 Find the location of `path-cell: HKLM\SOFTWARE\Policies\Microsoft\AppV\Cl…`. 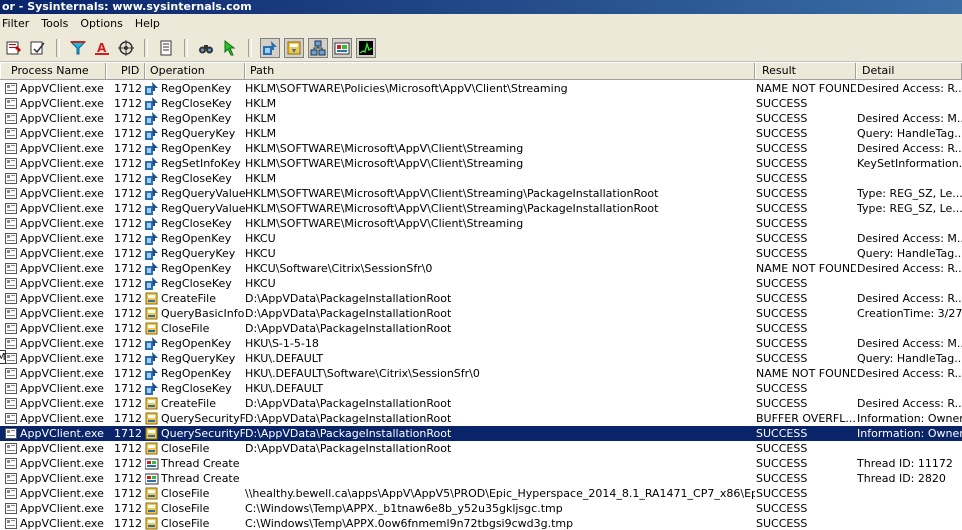

path-cell: HKLM\SOFTWARE\Policies\Microsoft\AppV\Cl… is located at coordinates (406, 88).